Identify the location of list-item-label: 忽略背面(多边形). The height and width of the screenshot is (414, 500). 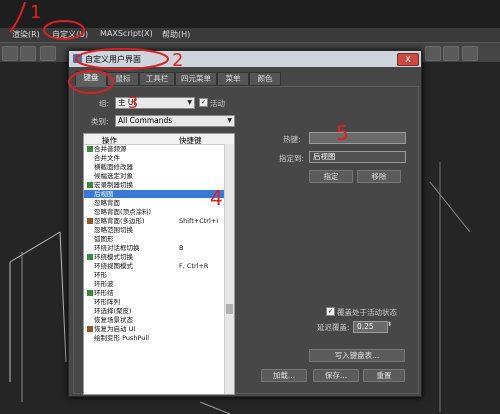
(119, 221).